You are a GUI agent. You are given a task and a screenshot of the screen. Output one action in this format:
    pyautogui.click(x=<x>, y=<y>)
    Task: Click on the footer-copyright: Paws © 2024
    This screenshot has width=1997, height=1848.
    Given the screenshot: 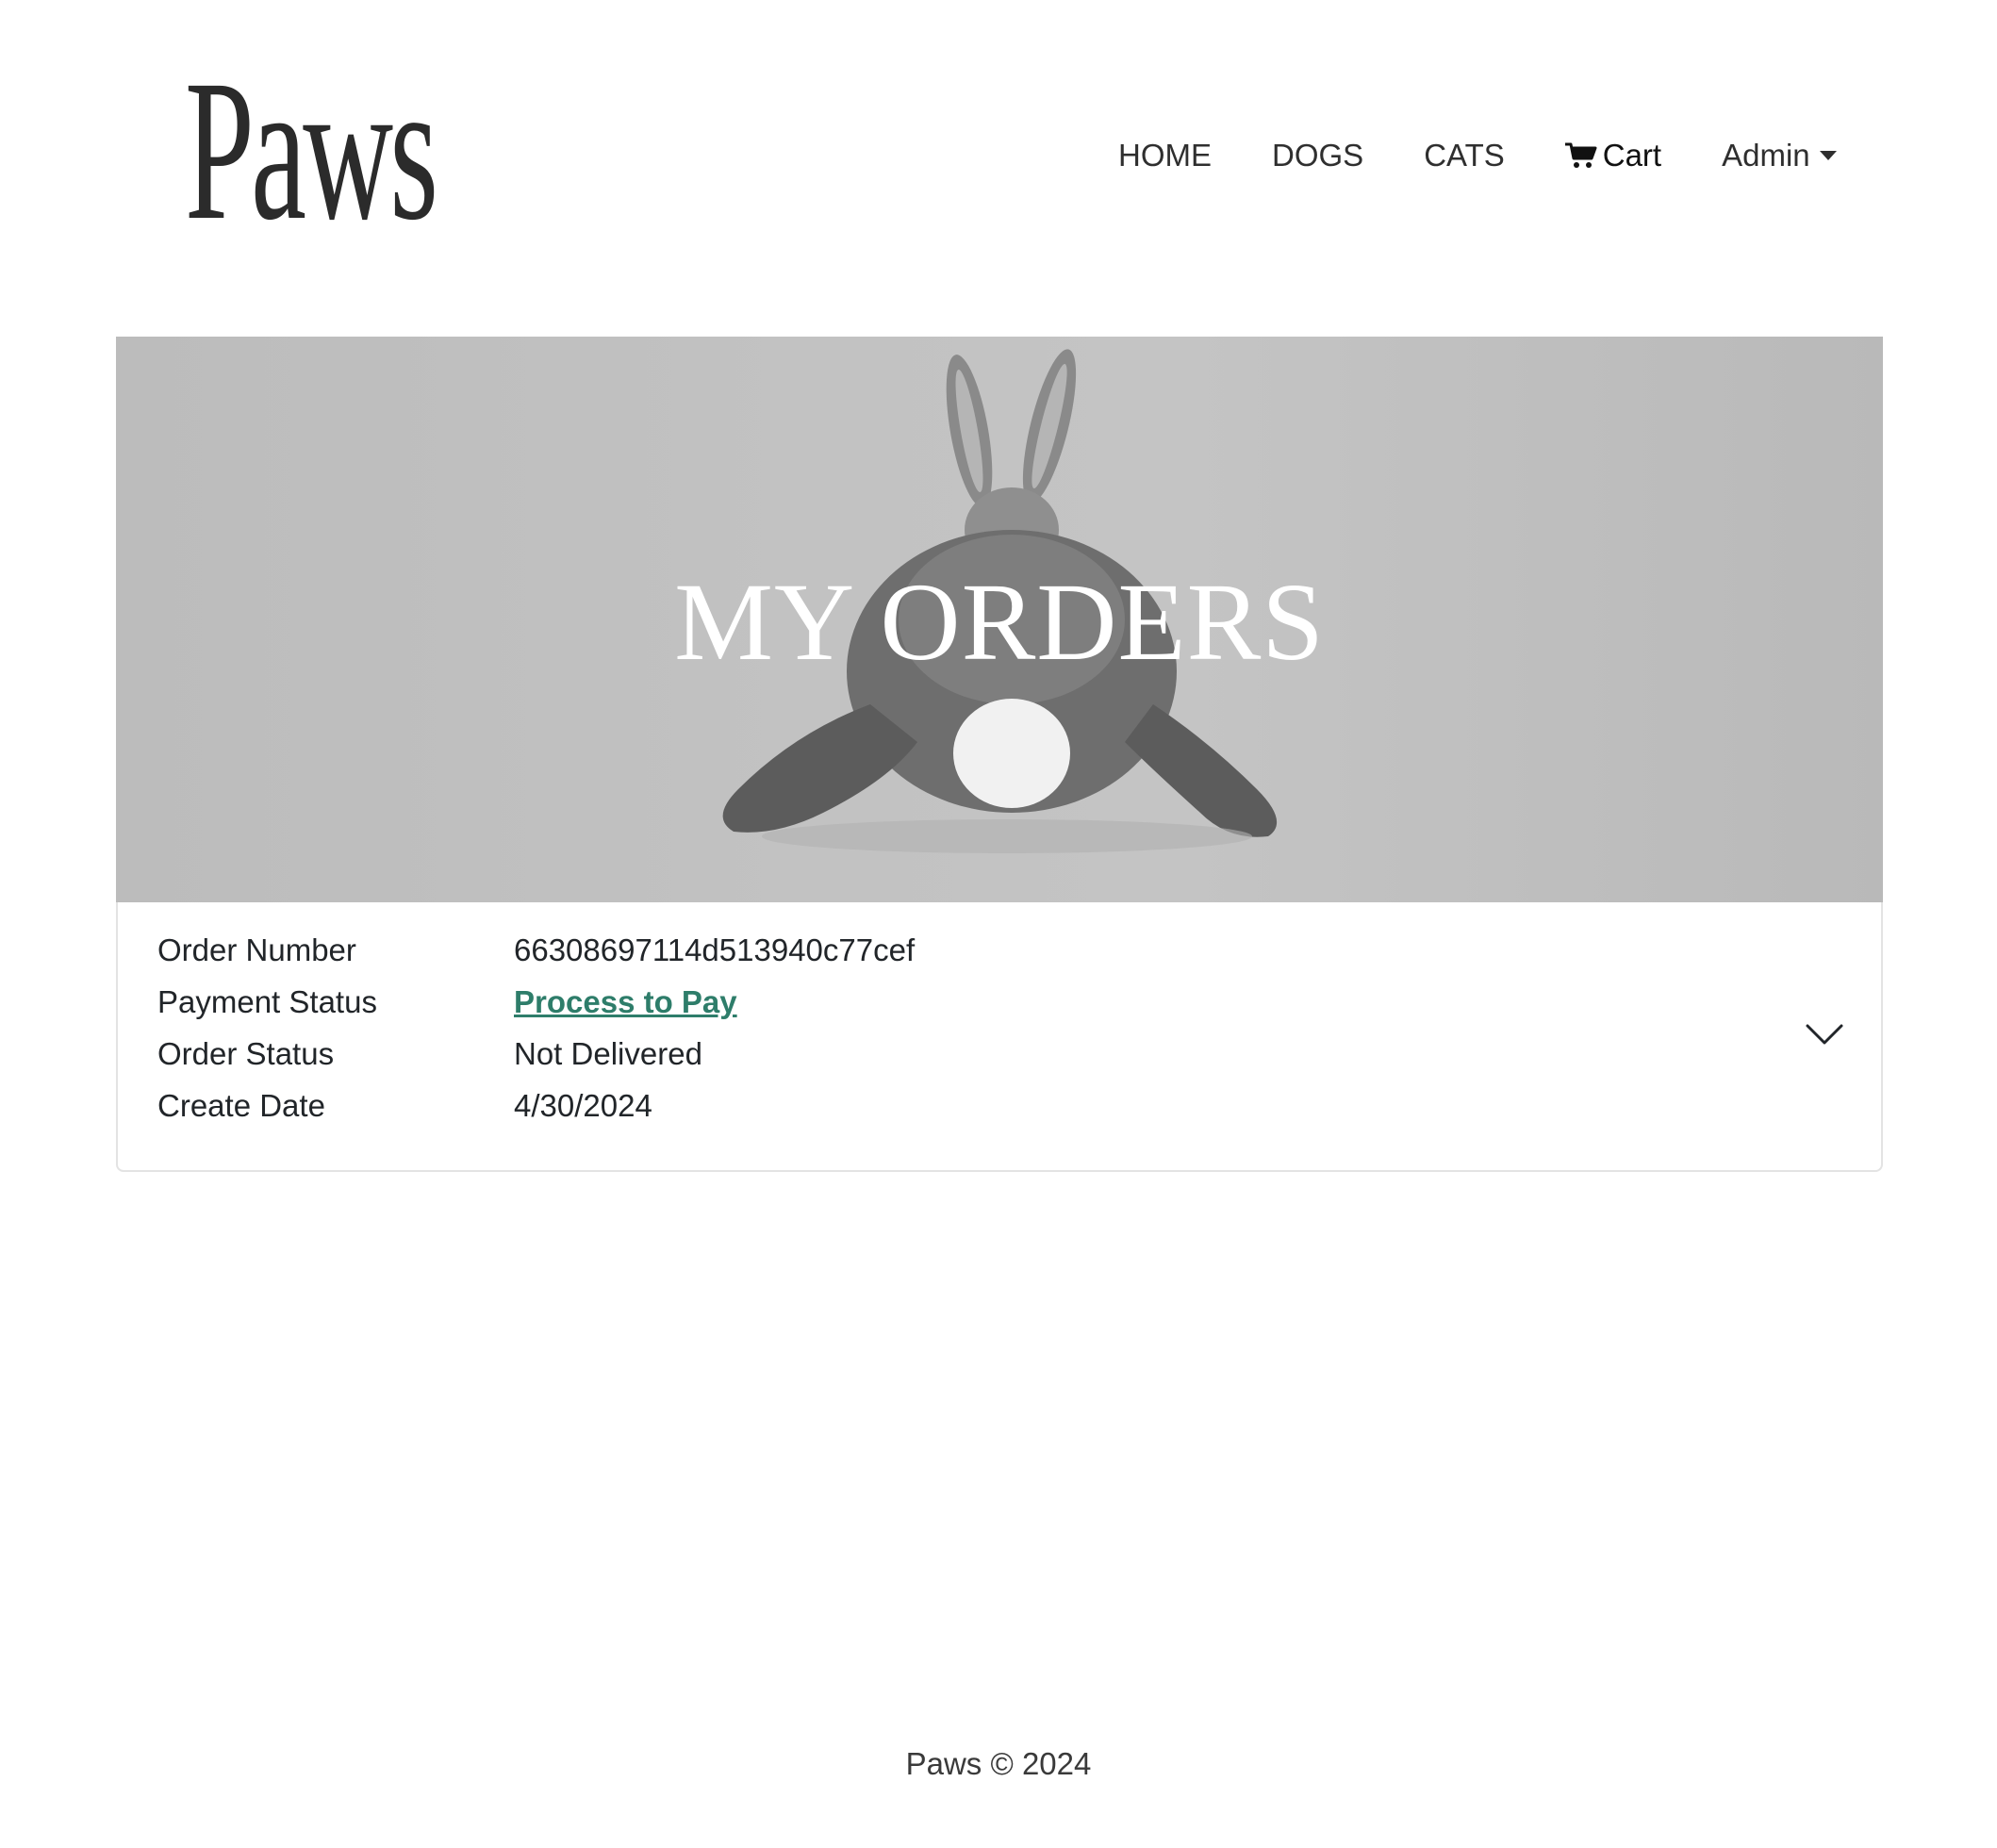 What is the action you would take?
    pyautogui.click(x=998, y=1763)
    